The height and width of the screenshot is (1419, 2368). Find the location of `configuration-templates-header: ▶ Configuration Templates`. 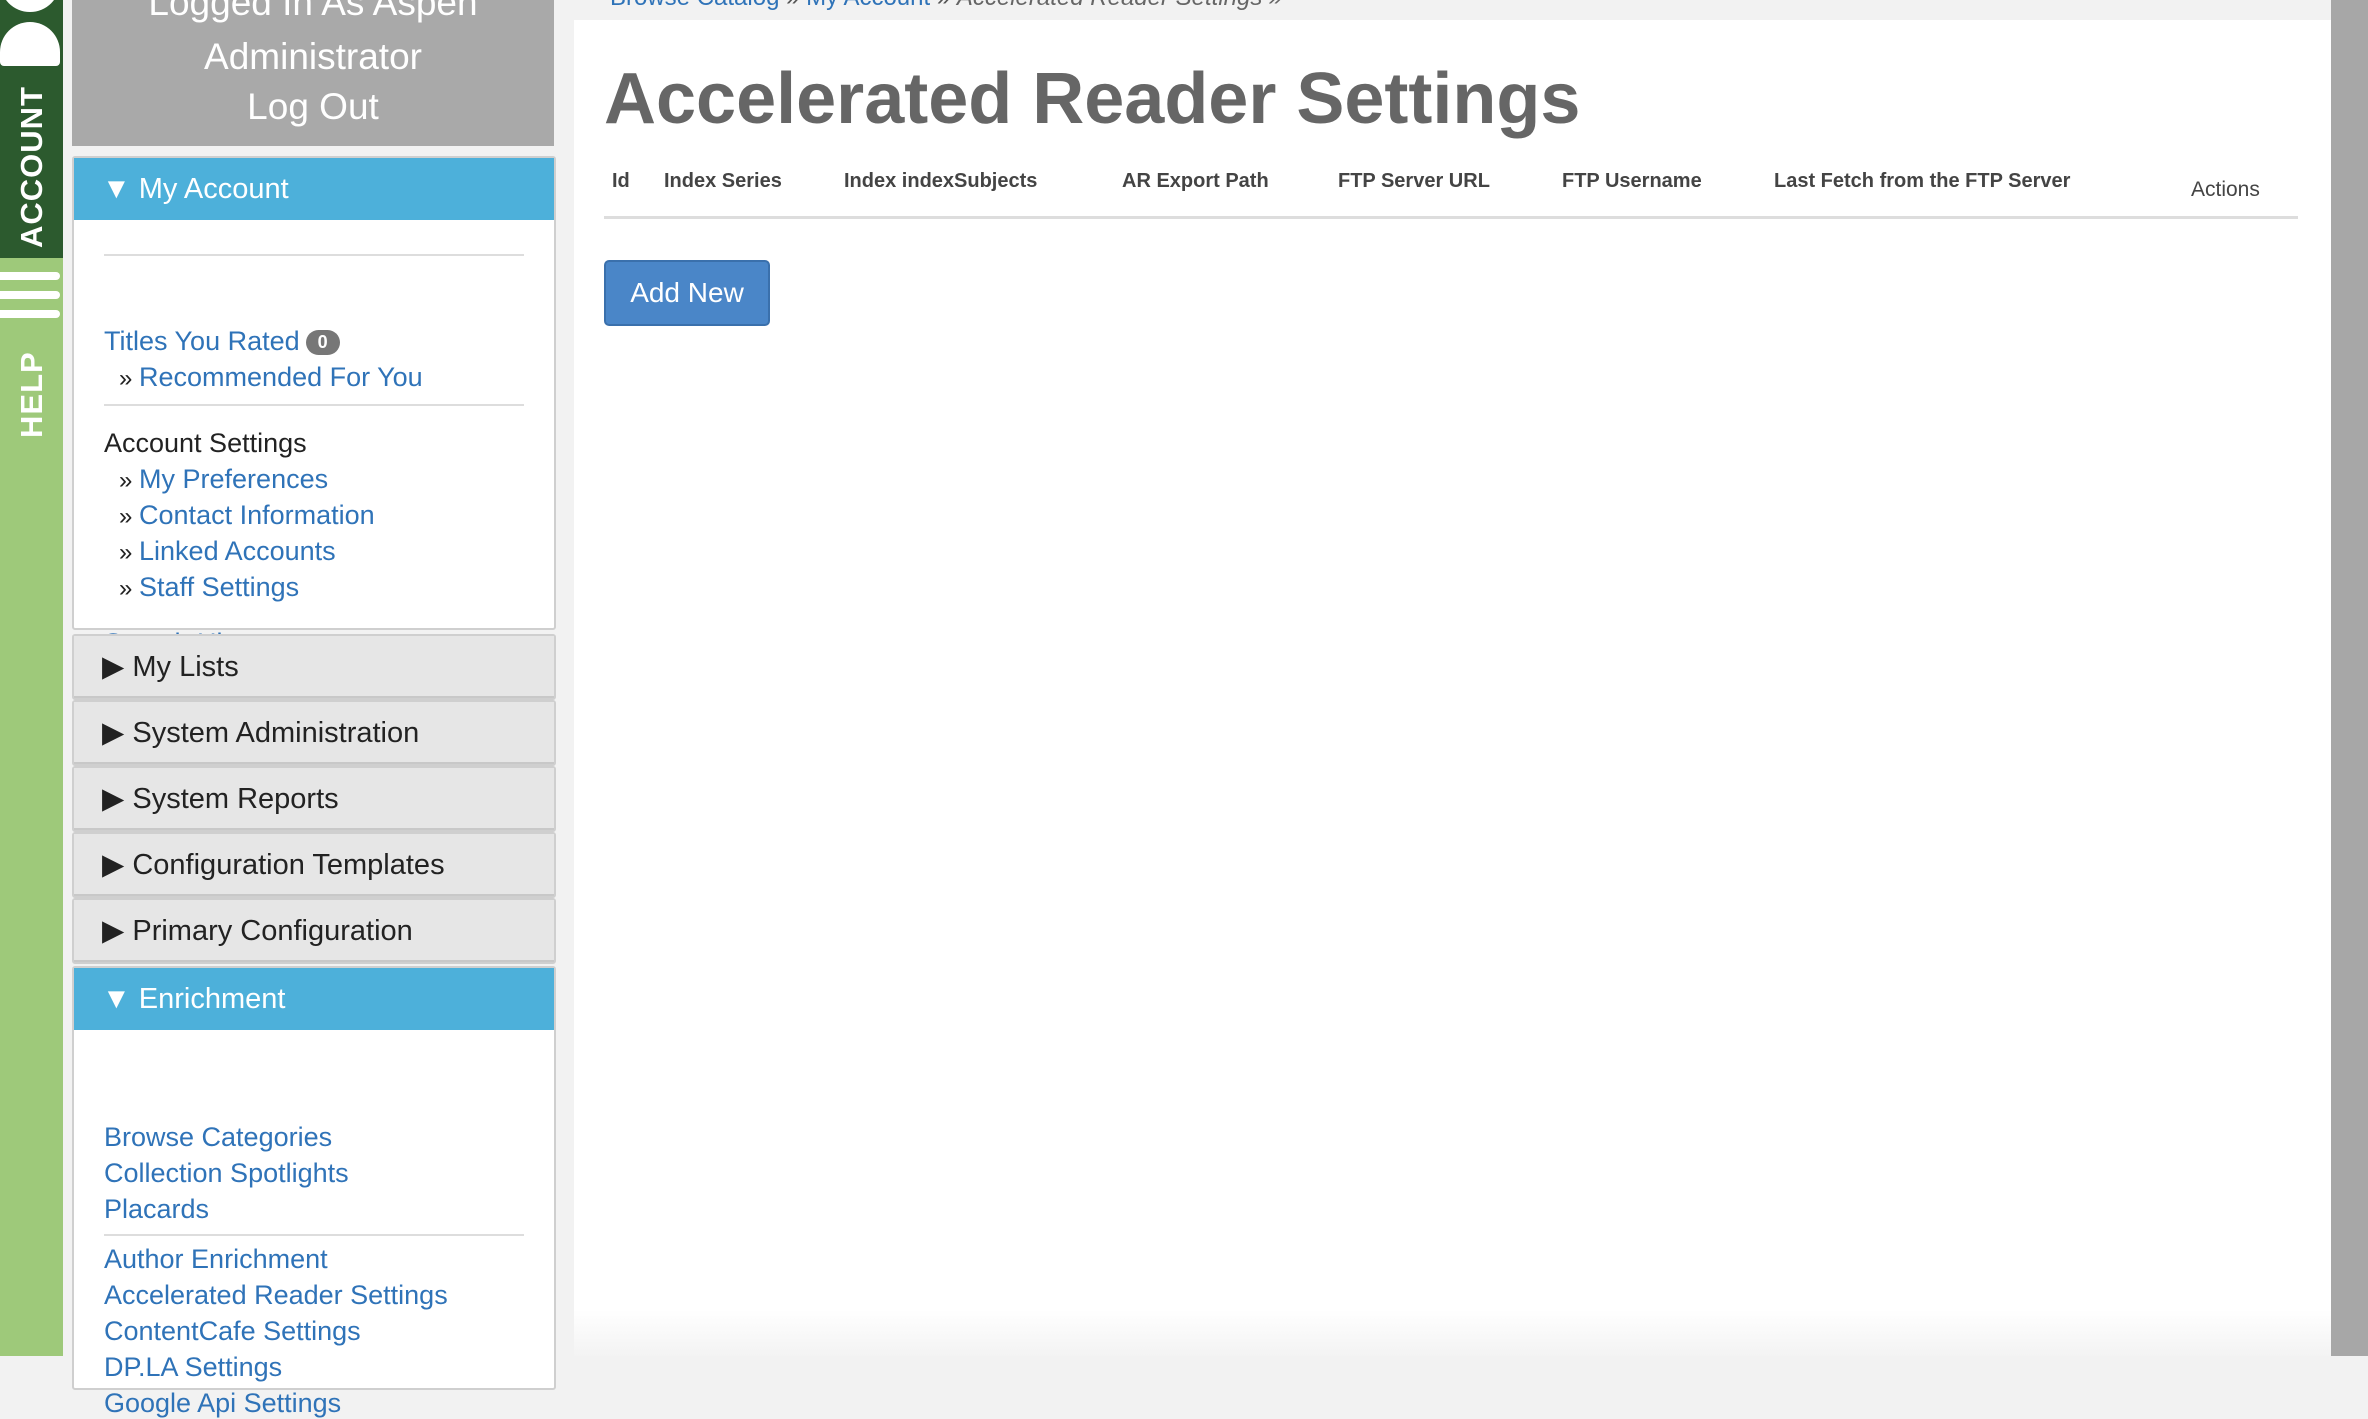

configuration-templates-header: ▶ Configuration Templates is located at coordinates (314, 865).